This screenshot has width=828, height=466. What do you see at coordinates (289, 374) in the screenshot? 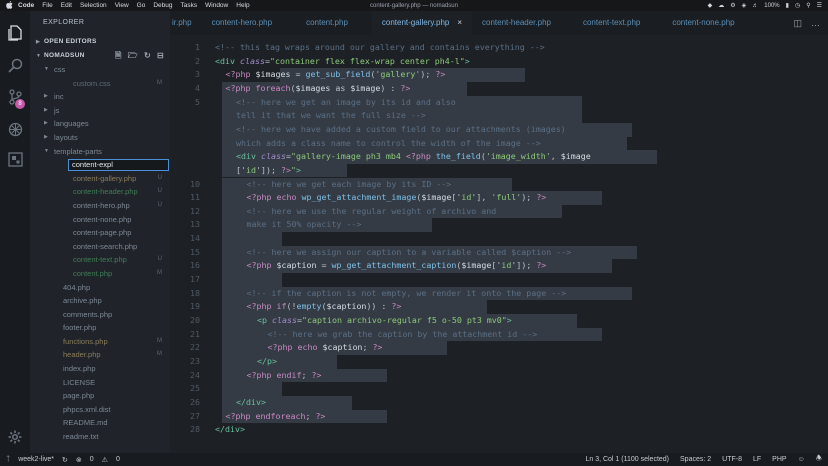
I see `code-token: endif` at bounding box center [289, 374].